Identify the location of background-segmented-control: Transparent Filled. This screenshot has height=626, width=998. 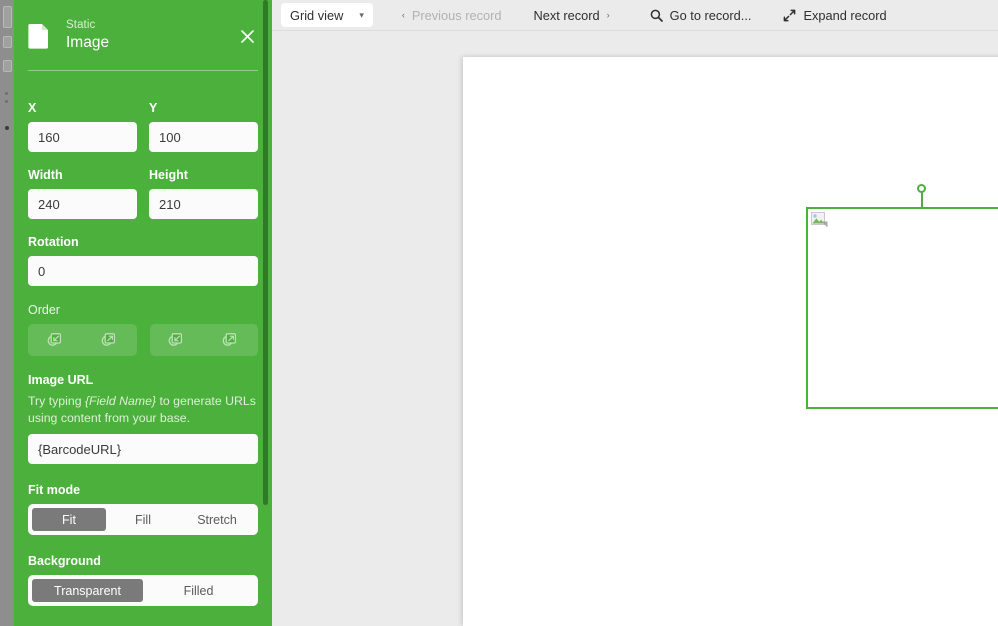
(143, 591).